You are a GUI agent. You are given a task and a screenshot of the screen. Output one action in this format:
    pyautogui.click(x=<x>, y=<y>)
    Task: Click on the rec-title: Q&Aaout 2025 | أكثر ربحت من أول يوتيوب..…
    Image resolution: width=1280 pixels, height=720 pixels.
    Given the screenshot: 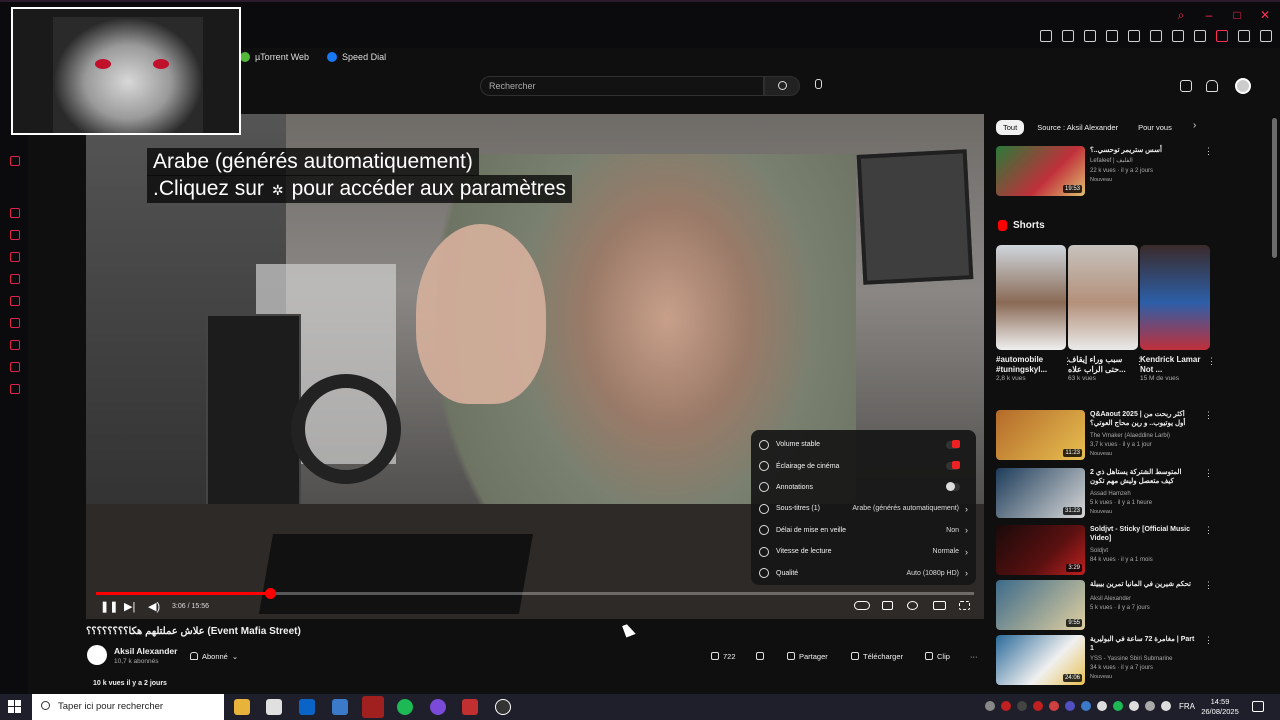 What is the action you would take?
    pyautogui.click(x=1142, y=419)
    